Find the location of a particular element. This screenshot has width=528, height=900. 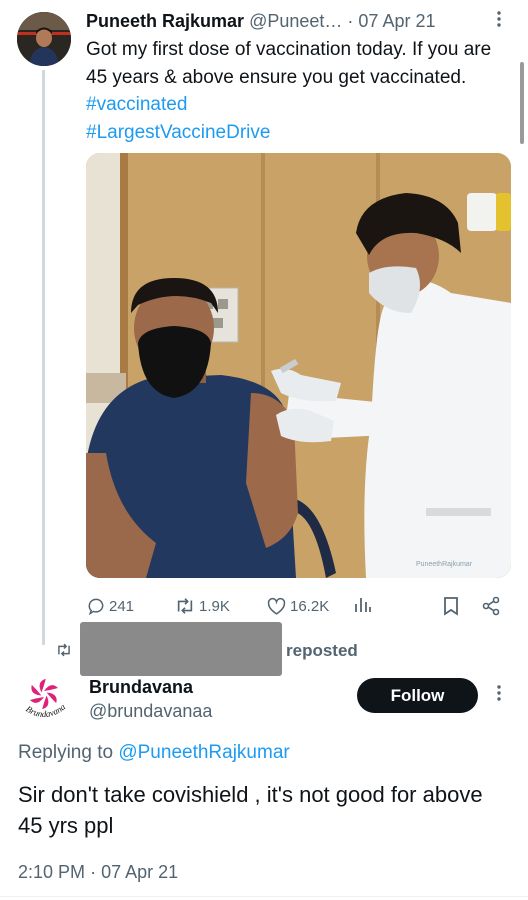

reply-timestamp: 2:10 PM · 07 Apr 21 is located at coordinates (98, 872).